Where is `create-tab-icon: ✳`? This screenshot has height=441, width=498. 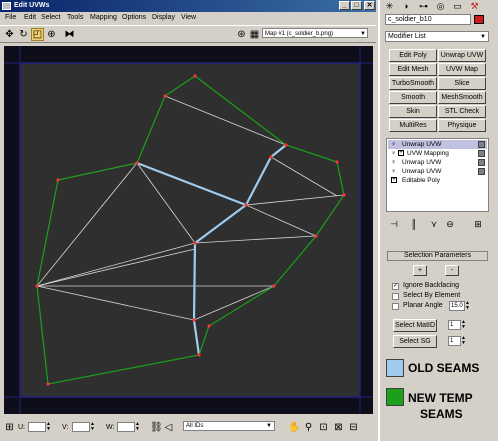 create-tab-icon: ✳ is located at coordinates (389, 6).